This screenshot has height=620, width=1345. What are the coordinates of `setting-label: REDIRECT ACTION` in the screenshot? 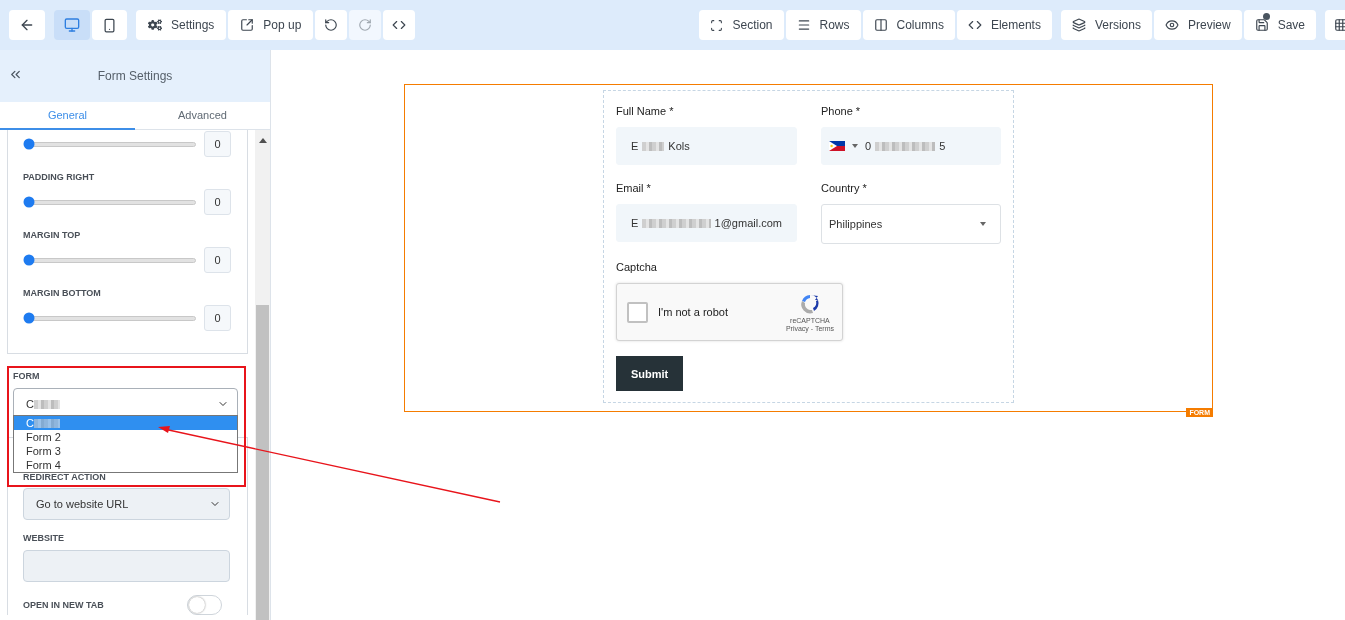 It's located at (65, 477).